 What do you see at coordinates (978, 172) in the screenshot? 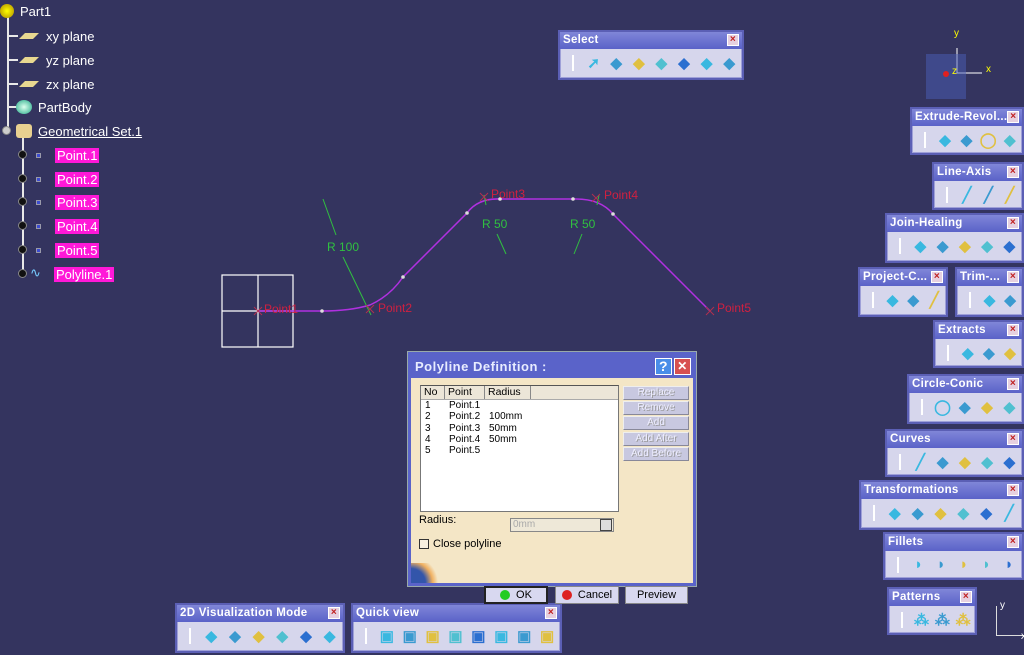
I see `toolbar-title: Line-Axis ×` at bounding box center [978, 172].